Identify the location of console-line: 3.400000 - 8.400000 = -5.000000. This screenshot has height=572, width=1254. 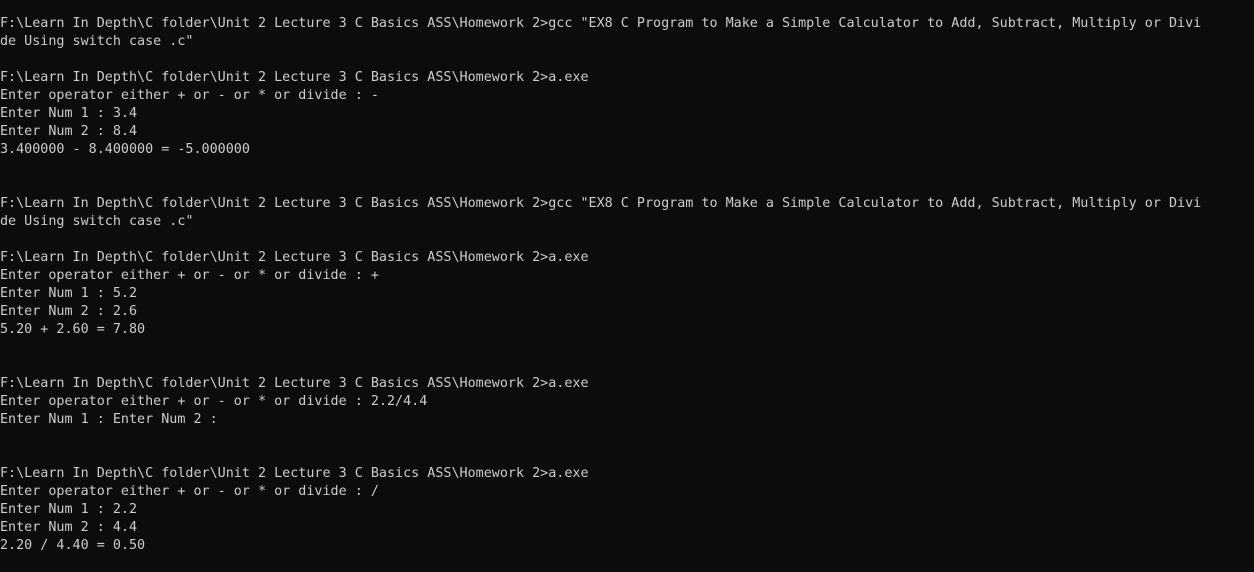
(125, 149).